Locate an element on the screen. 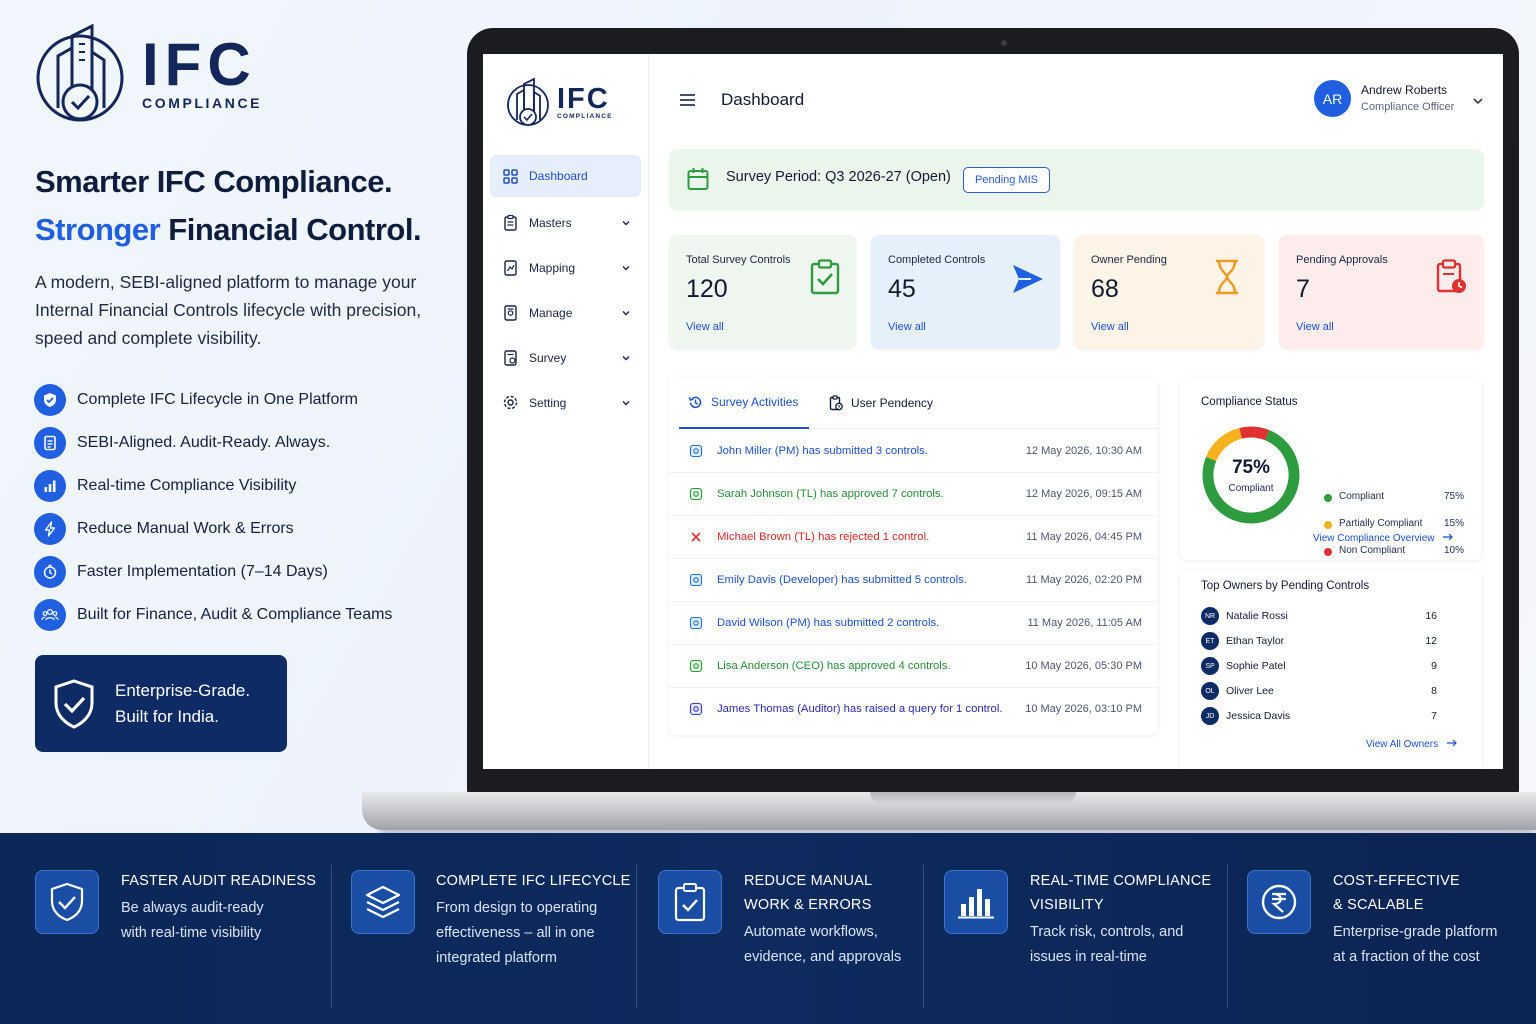 The image size is (1536, 1024). stopwatch-icon is located at coordinates (50, 571).